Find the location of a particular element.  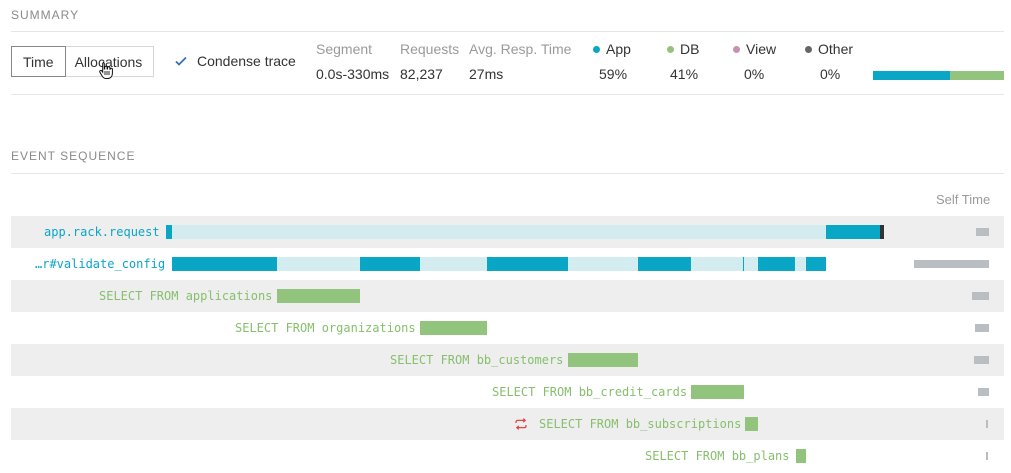

db-legend-dot is located at coordinates (670, 49).